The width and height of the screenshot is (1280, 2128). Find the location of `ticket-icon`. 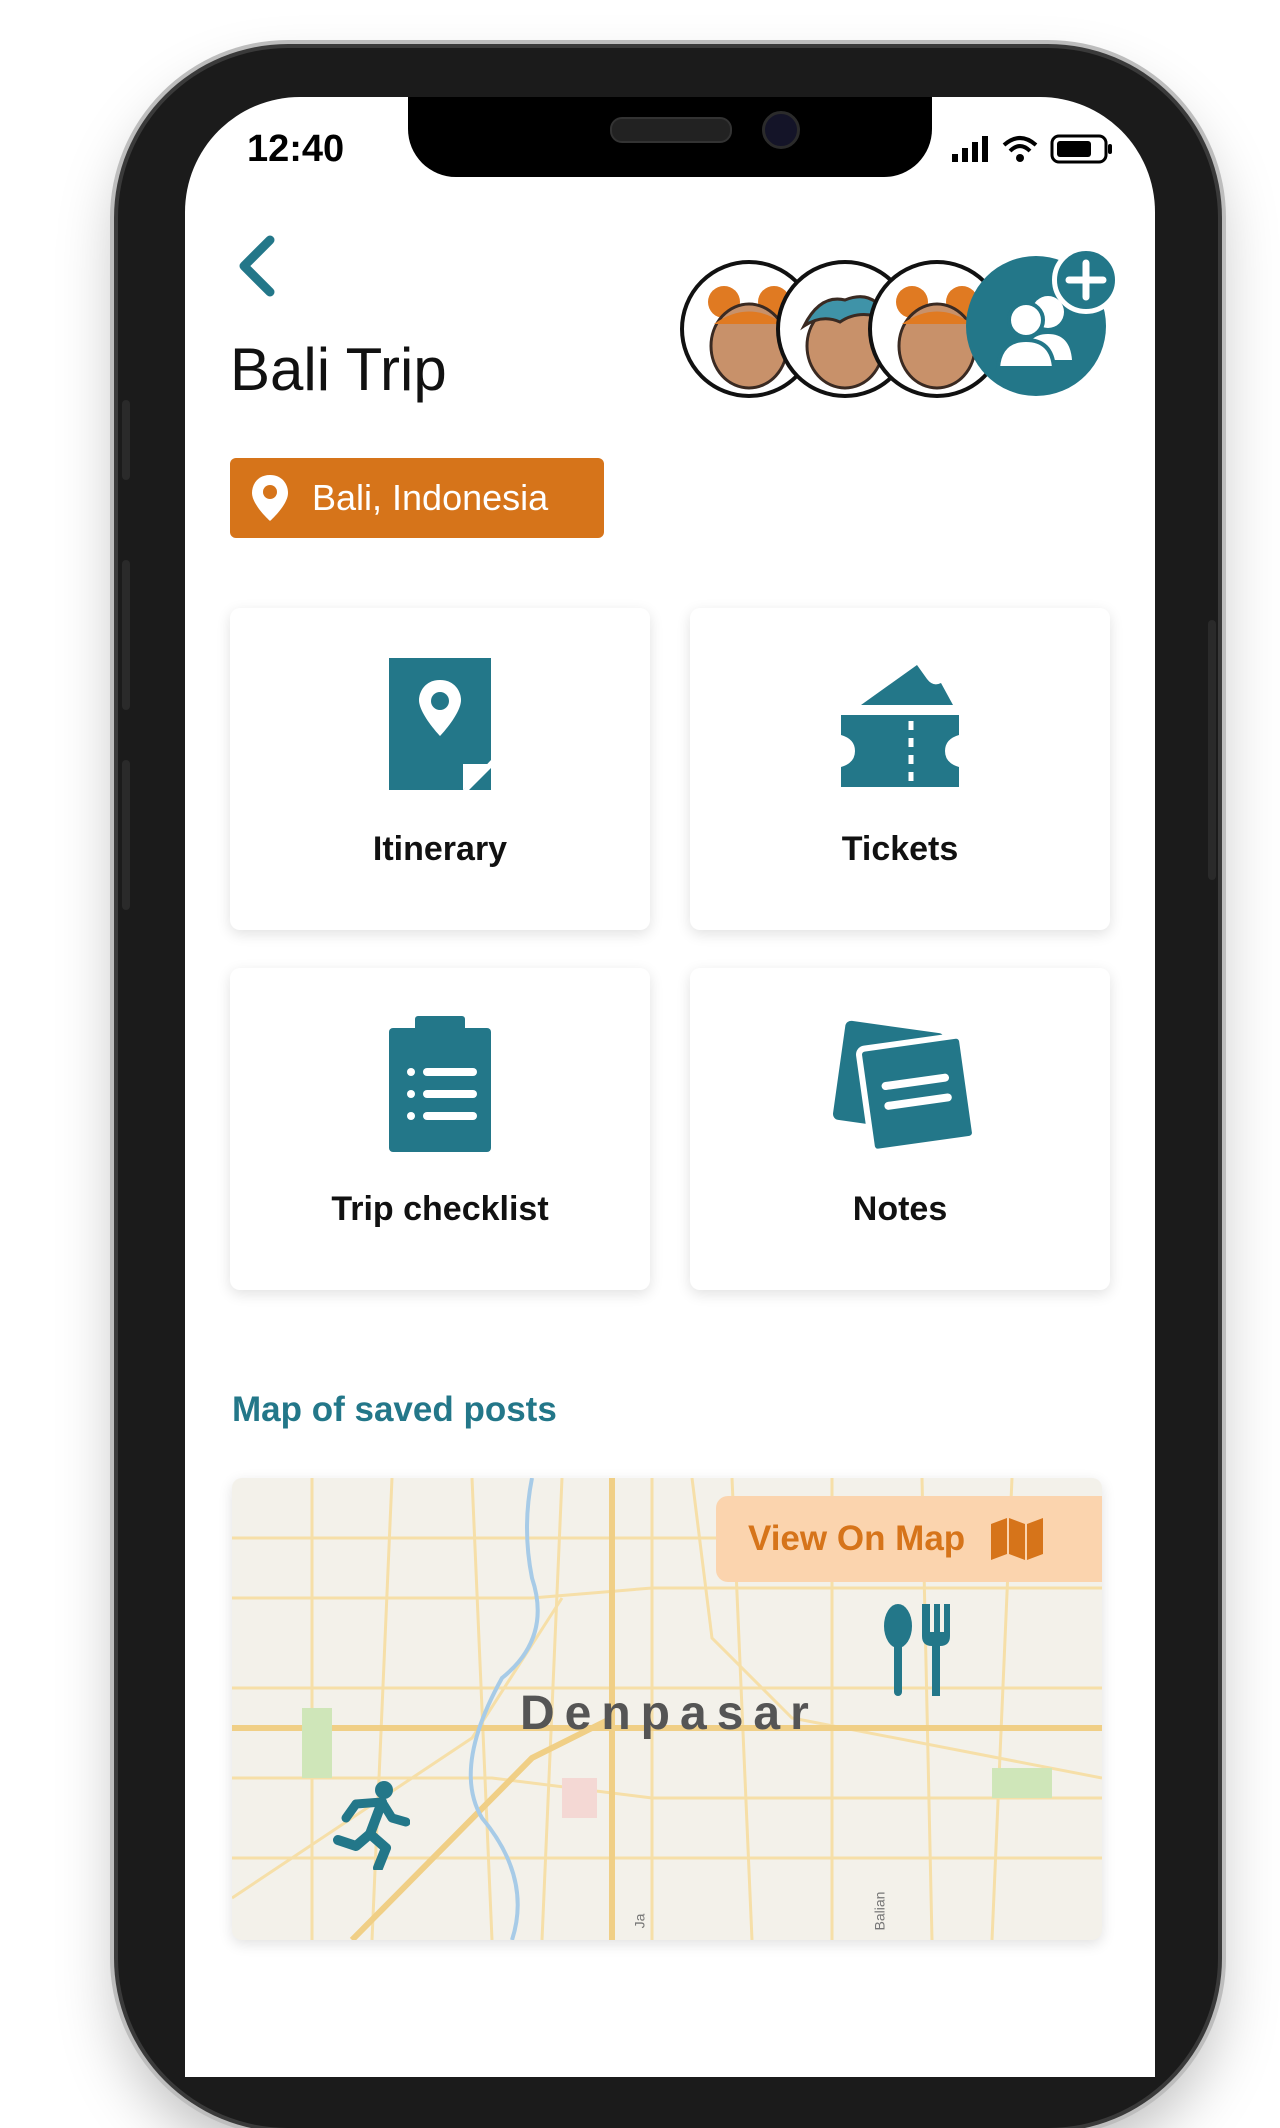

ticket-icon is located at coordinates (900, 726).